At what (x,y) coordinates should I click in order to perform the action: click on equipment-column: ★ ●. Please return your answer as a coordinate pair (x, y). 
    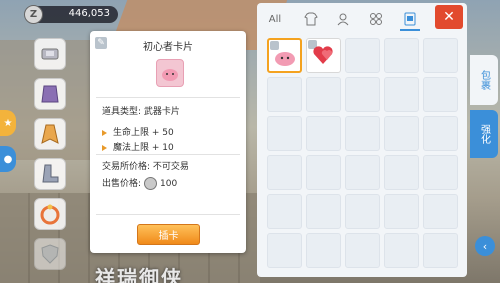
    Looking at the image, I should click on (35, 150).